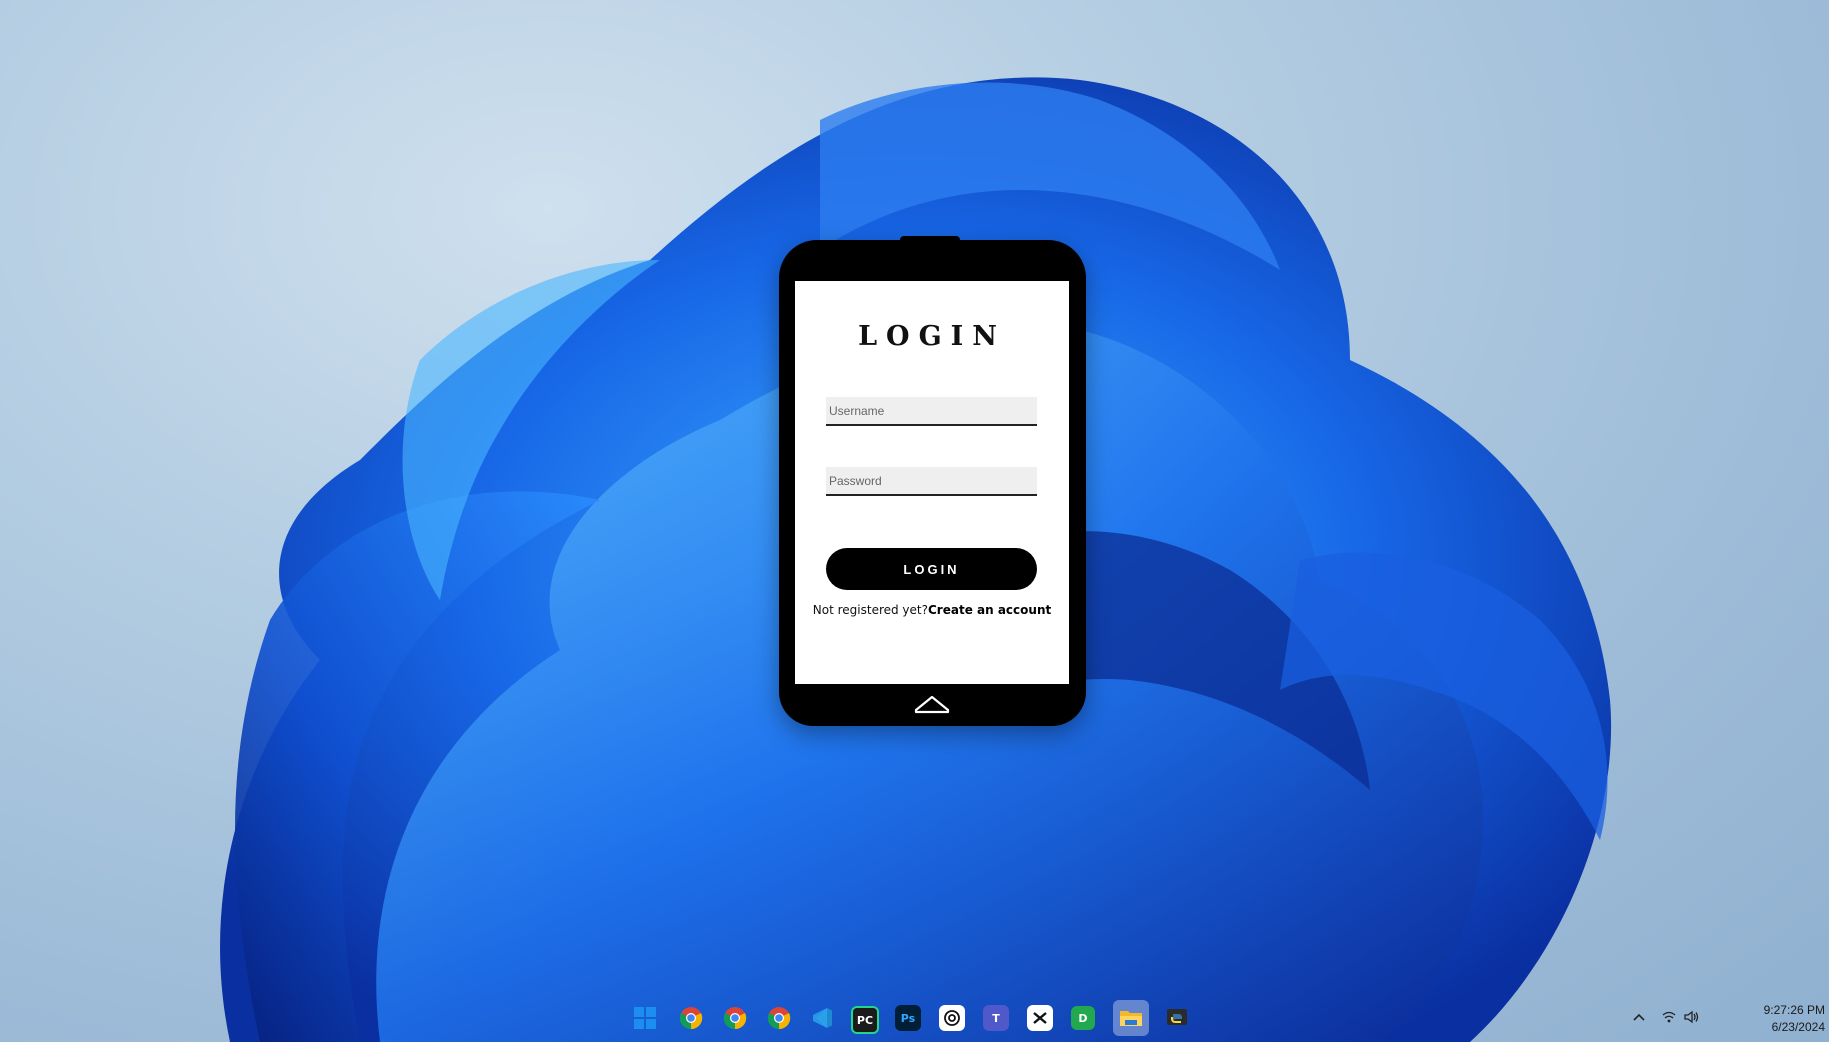  What do you see at coordinates (1669, 1018) in the screenshot?
I see `wifi-icon` at bounding box center [1669, 1018].